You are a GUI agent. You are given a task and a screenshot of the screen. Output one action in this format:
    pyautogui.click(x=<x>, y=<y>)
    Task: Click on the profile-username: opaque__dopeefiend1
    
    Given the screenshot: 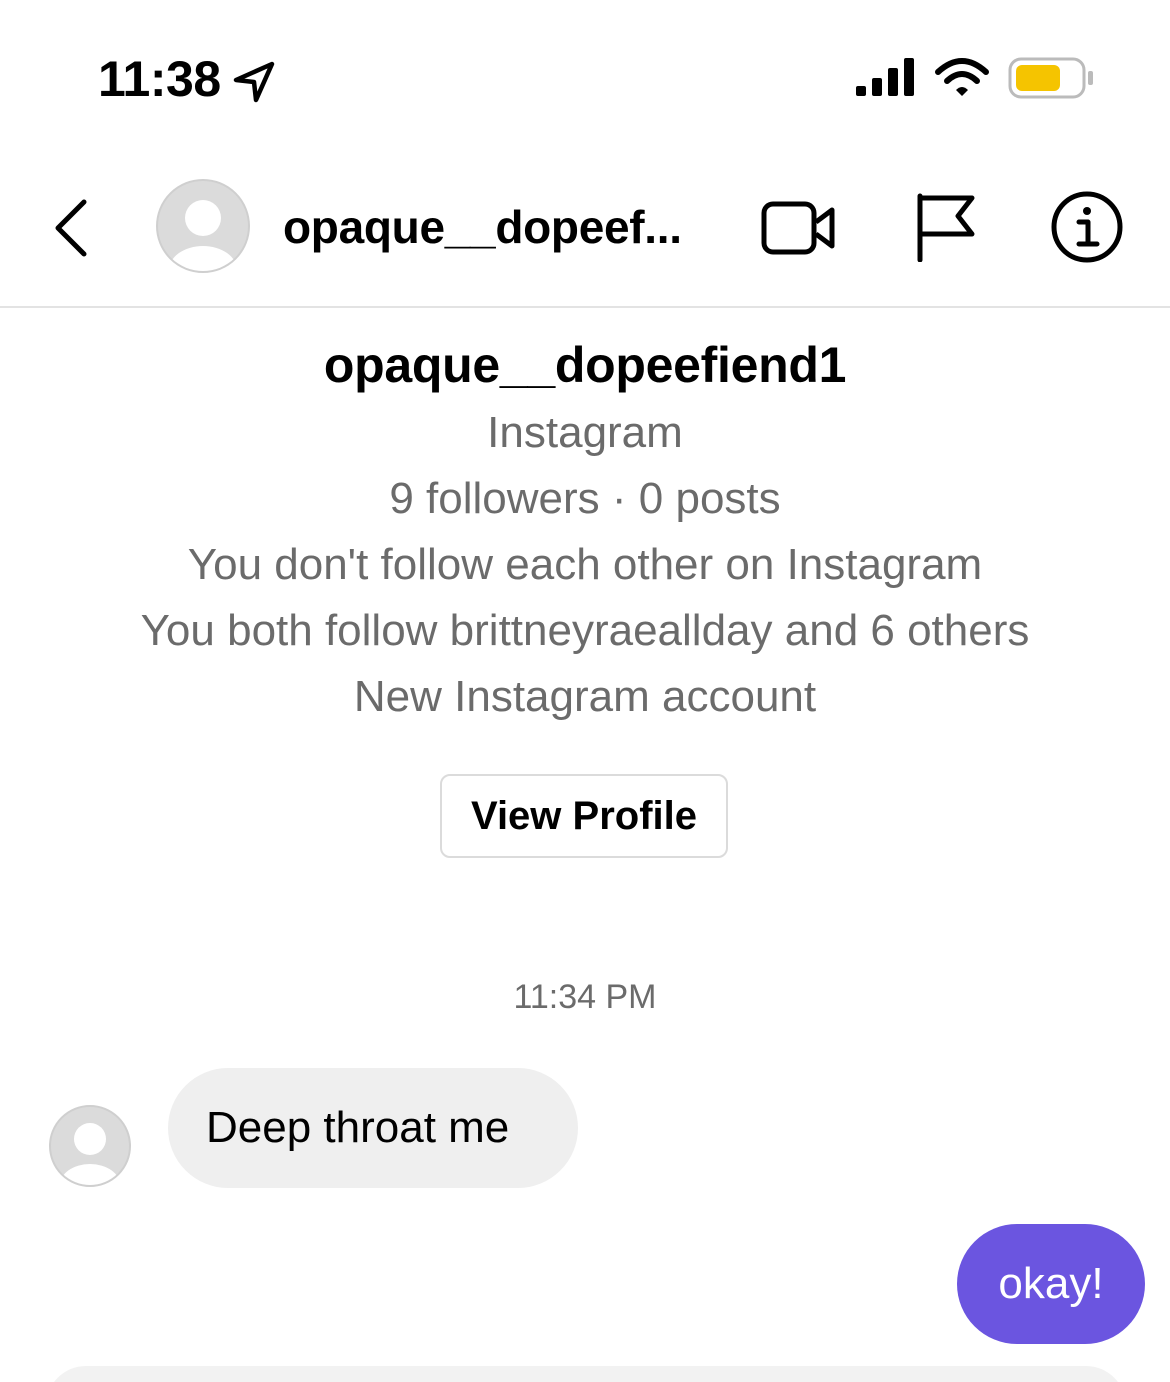 What is the action you would take?
    pyautogui.click(x=585, y=365)
    